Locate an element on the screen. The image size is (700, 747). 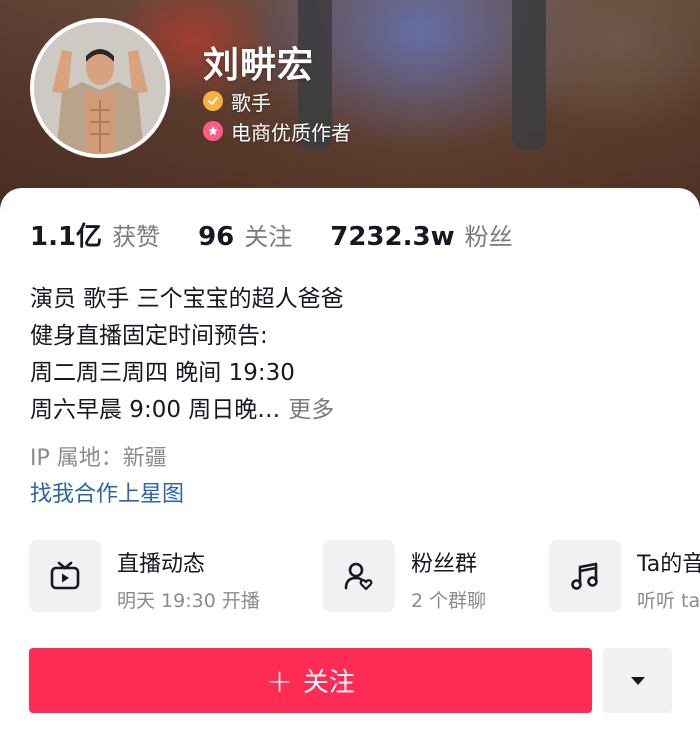
stat-value: 7232.3w is located at coordinates (392, 237).